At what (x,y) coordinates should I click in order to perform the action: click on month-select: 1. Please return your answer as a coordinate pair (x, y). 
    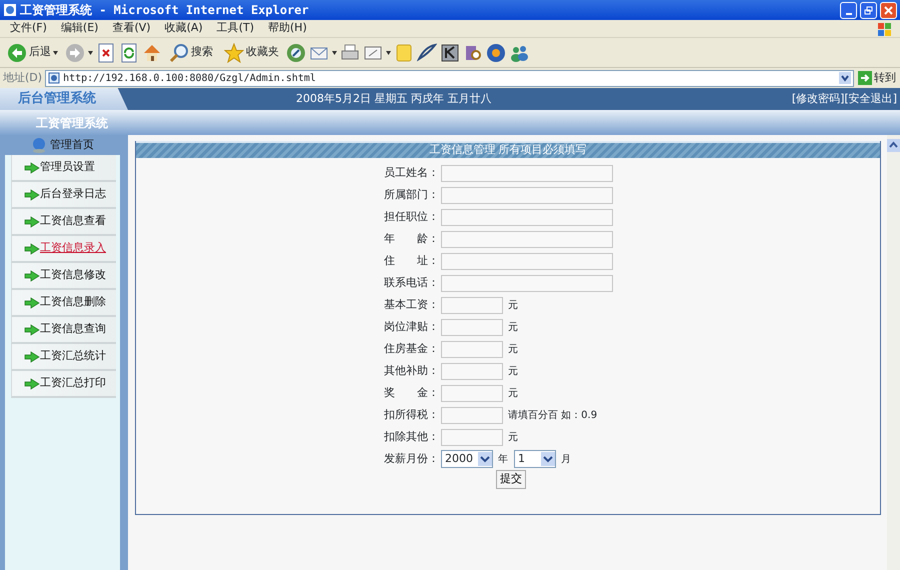
    Looking at the image, I should click on (535, 459).